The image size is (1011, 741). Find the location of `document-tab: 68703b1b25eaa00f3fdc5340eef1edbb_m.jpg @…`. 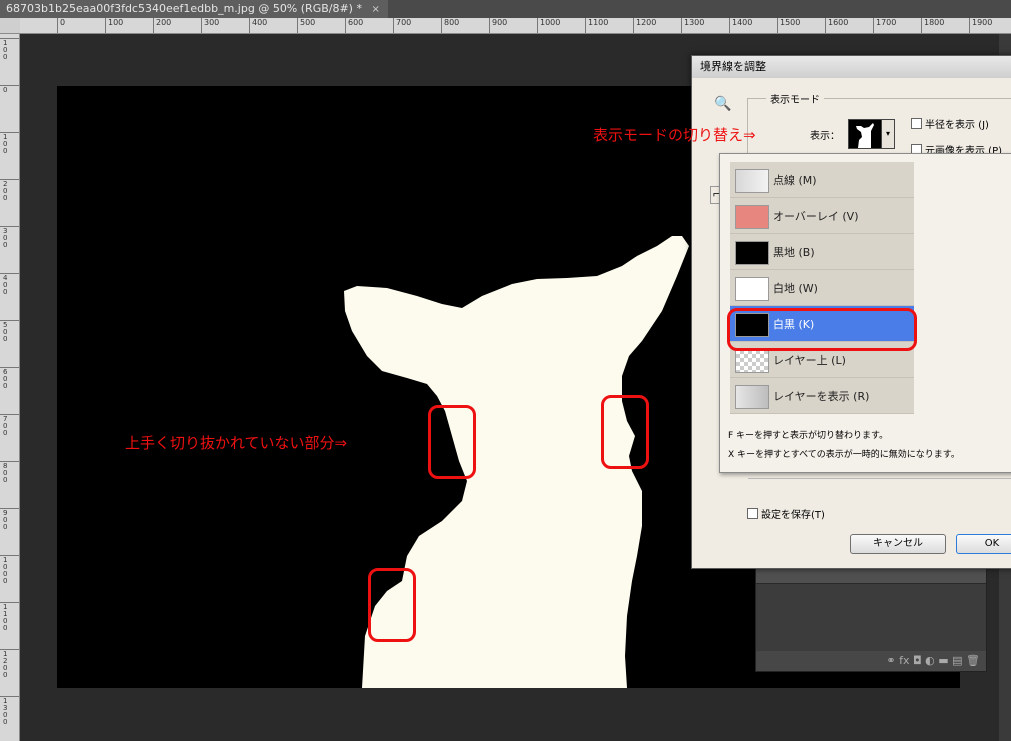

document-tab: 68703b1b25eaa00f3fdc5340eef1edbb_m.jpg @… is located at coordinates (194, 9).